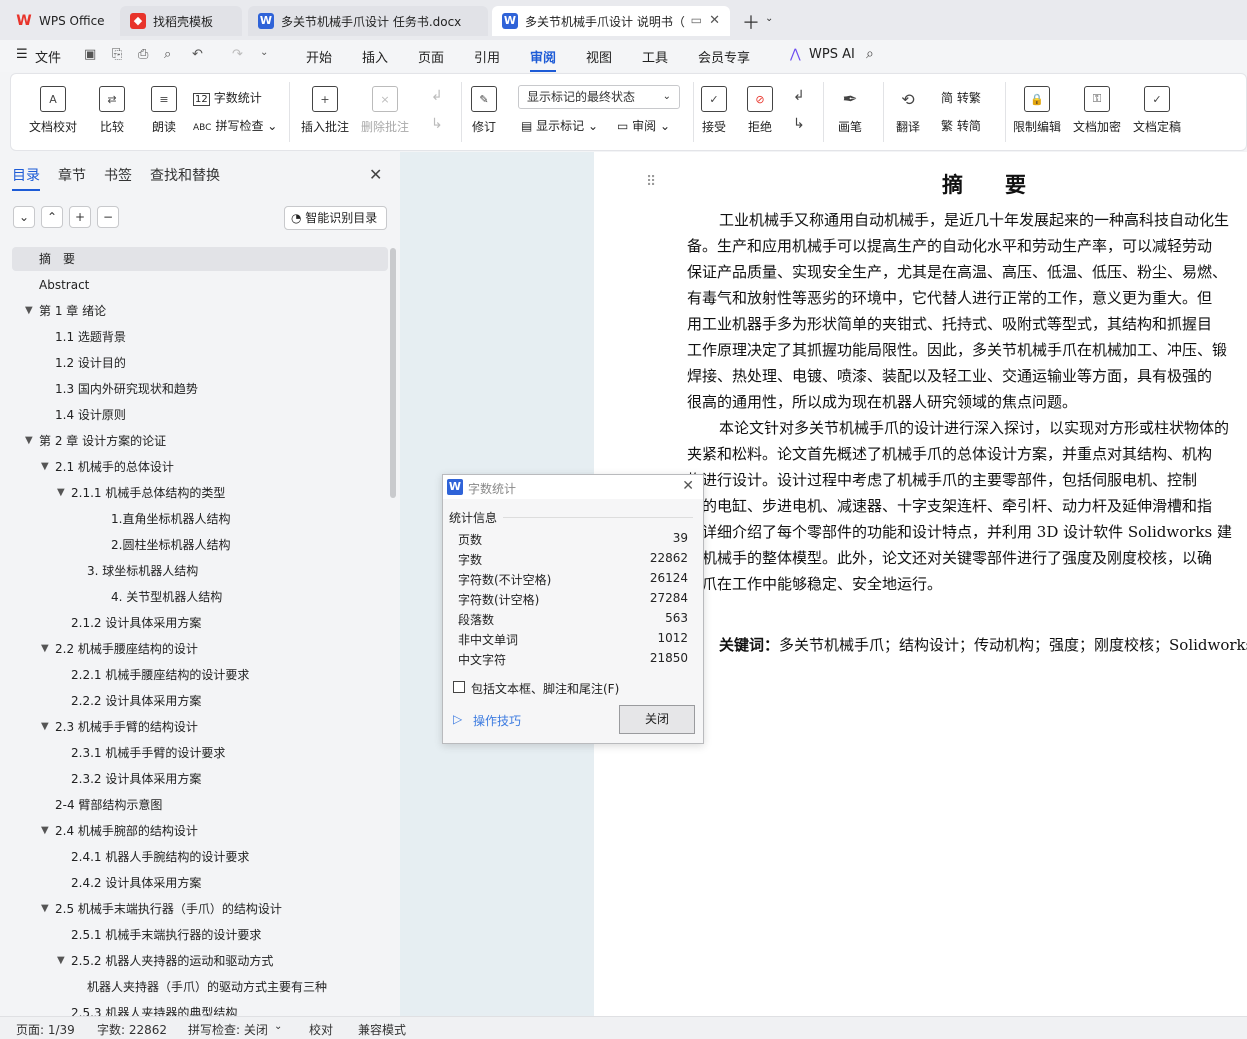 This screenshot has width=1247, height=1039. What do you see at coordinates (611, 21) in the screenshot?
I see `tab-manual-doc: W 多关节机械手爪设计 说明书（ ▭ ✕` at bounding box center [611, 21].